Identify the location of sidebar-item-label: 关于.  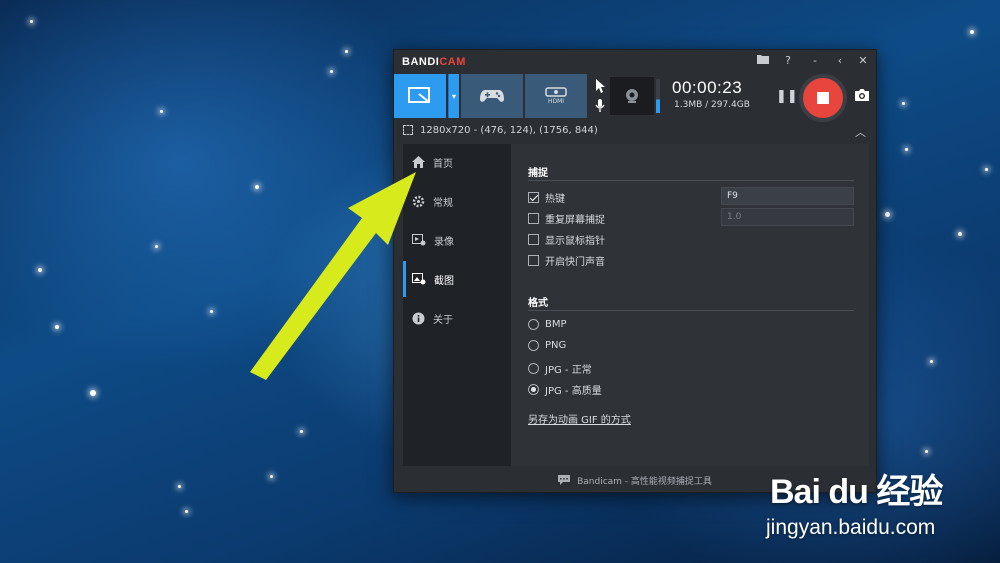
(443, 320).